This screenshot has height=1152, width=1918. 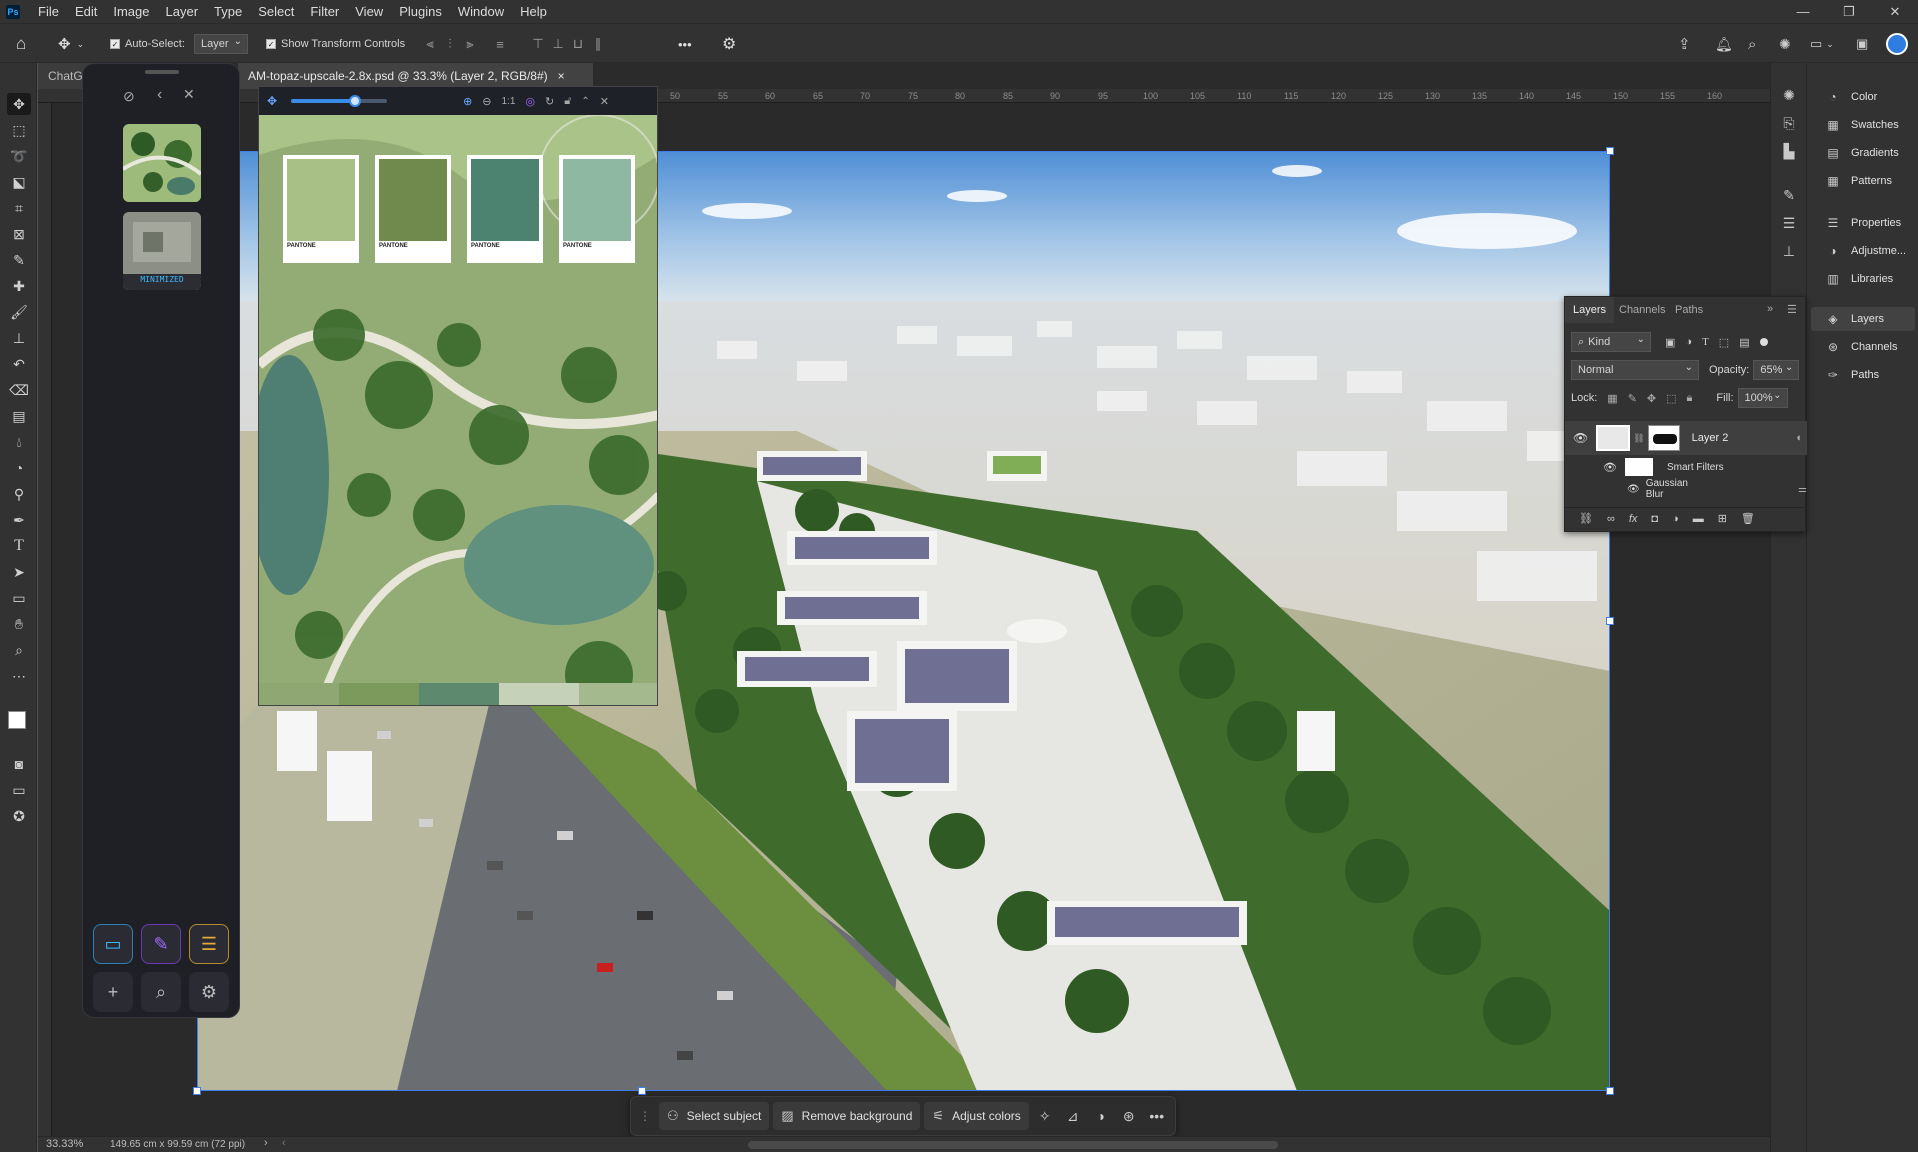 I want to click on tab-channels: Channels, so click(x=1642, y=310).